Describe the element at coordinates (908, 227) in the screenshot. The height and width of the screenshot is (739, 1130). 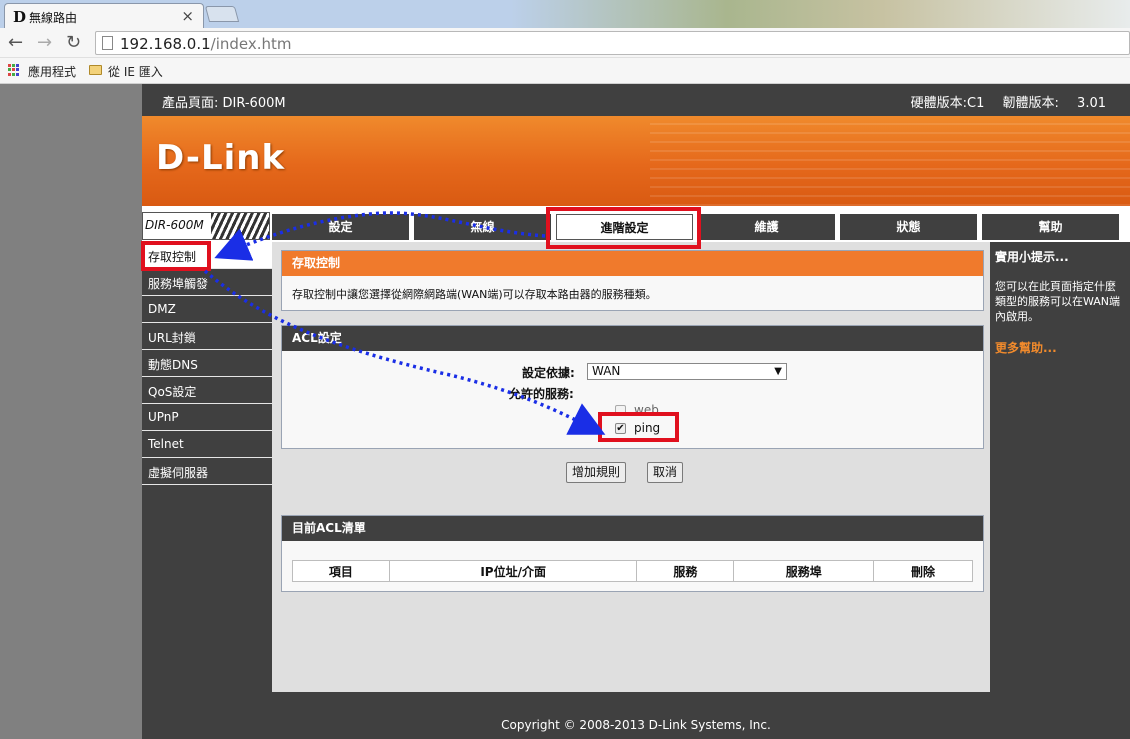
I see `tab-status: 狀態` at that location.